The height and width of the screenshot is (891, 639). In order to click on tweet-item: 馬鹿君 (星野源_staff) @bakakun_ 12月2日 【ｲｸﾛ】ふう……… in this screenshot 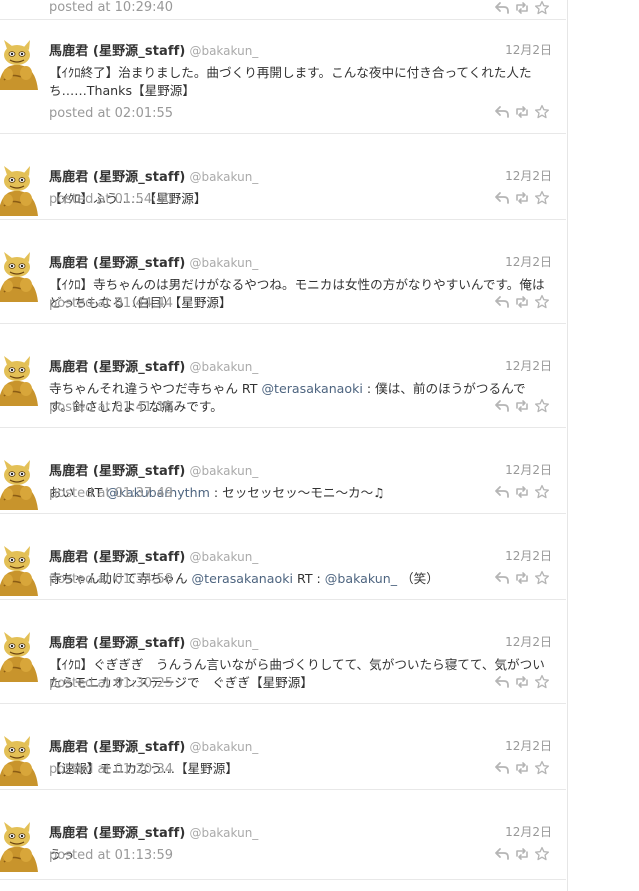, I will do `click(283, 177)`.